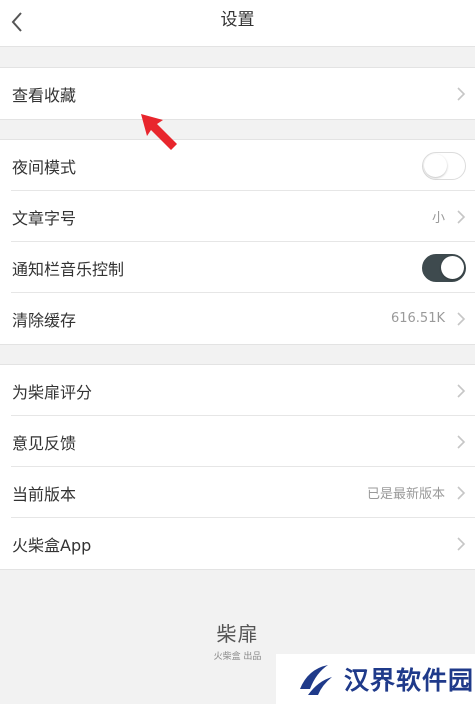 This screenshot has height=704, width=475. I want to click on row-label: 夜间模式, so click(44, 167).